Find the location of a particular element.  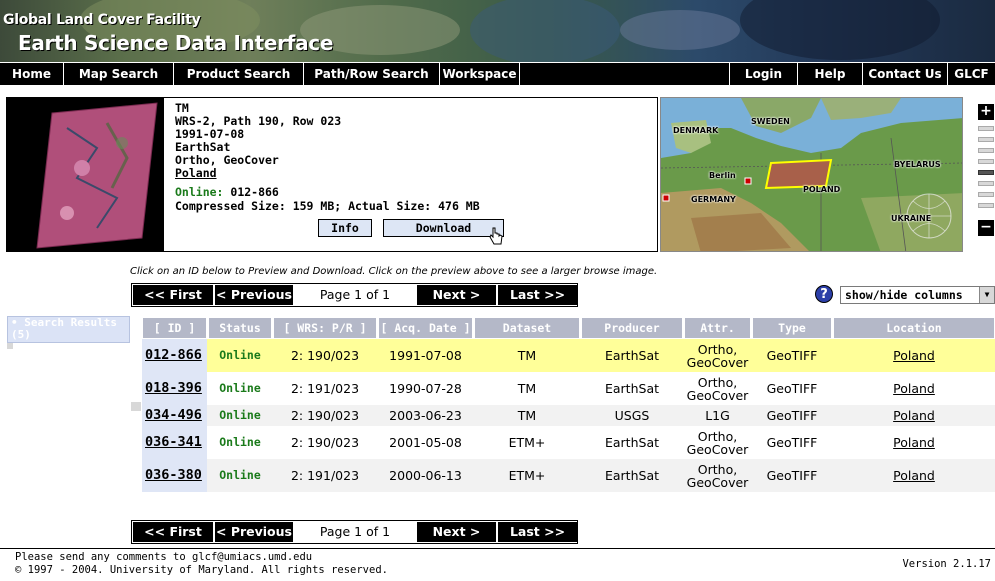

nav-help: Help is located at coordinates (829, 74).